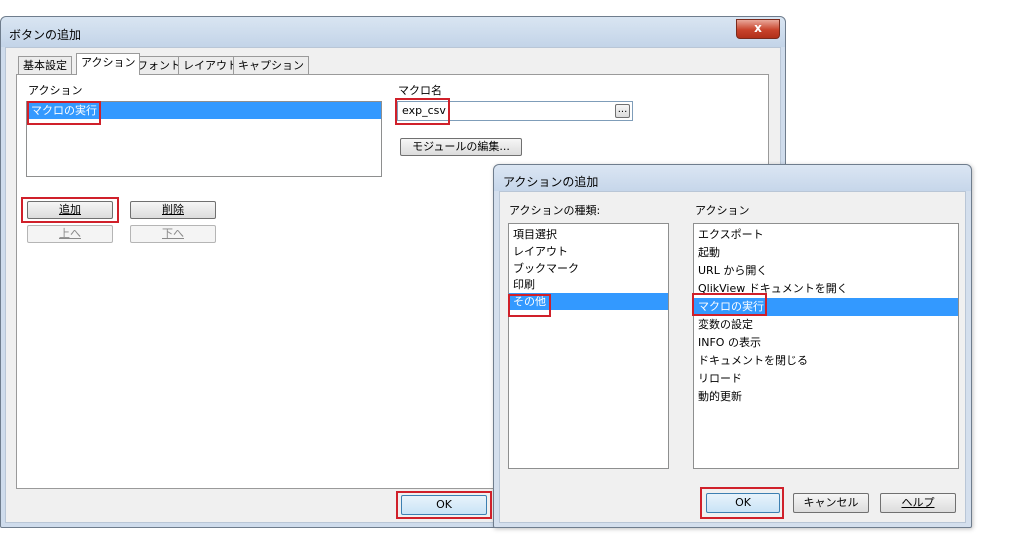  What do you see at coordinates (551, 182) in the screenshot?
I see `add-action-title: アクションの追加` at bounding box center [551, 182].